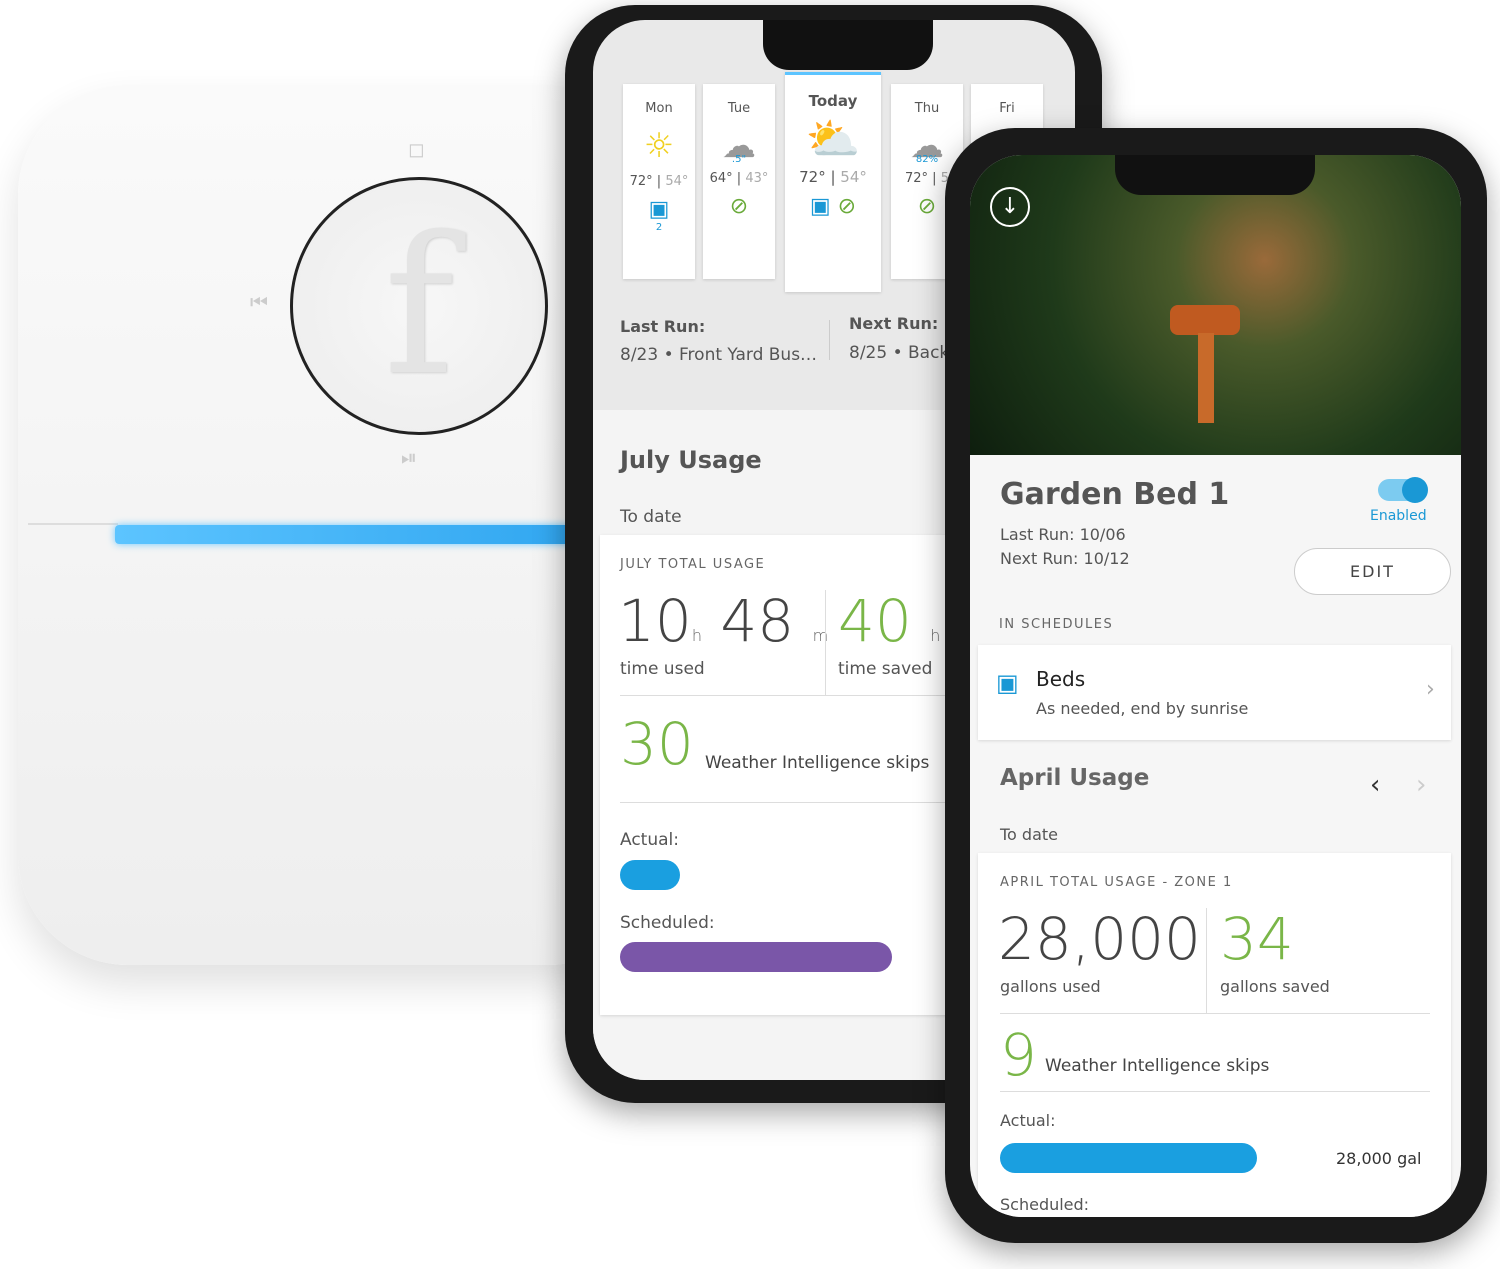 This screenshot has width=1500, height=1269. I want to click on previous-month-button: ‹, so click(1375, 785).